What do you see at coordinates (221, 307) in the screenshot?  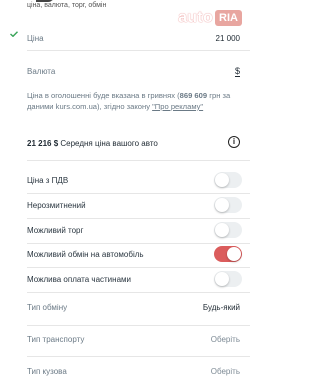 I see `exchange-type-value: Будь-який` at bounding box center [221, 307].